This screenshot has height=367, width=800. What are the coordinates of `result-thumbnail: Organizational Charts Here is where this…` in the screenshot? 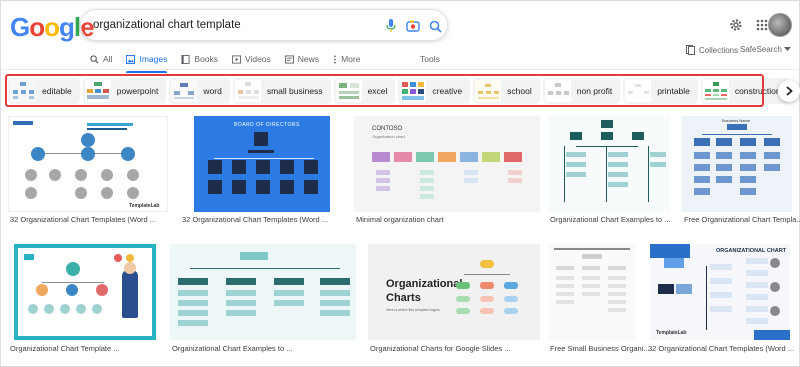 It's located at (454, 292).